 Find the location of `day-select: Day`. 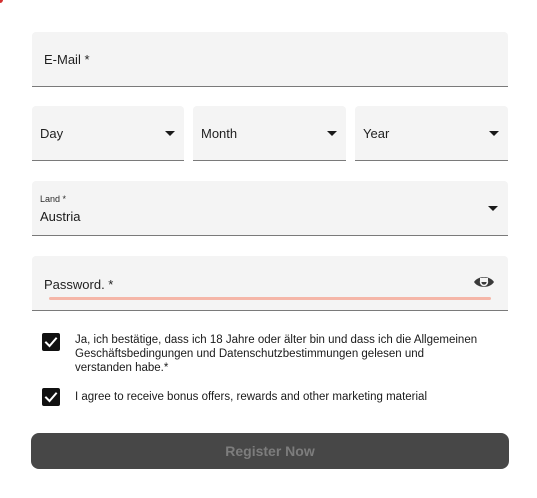

day-select: Day is located at coordinates (108, 133).